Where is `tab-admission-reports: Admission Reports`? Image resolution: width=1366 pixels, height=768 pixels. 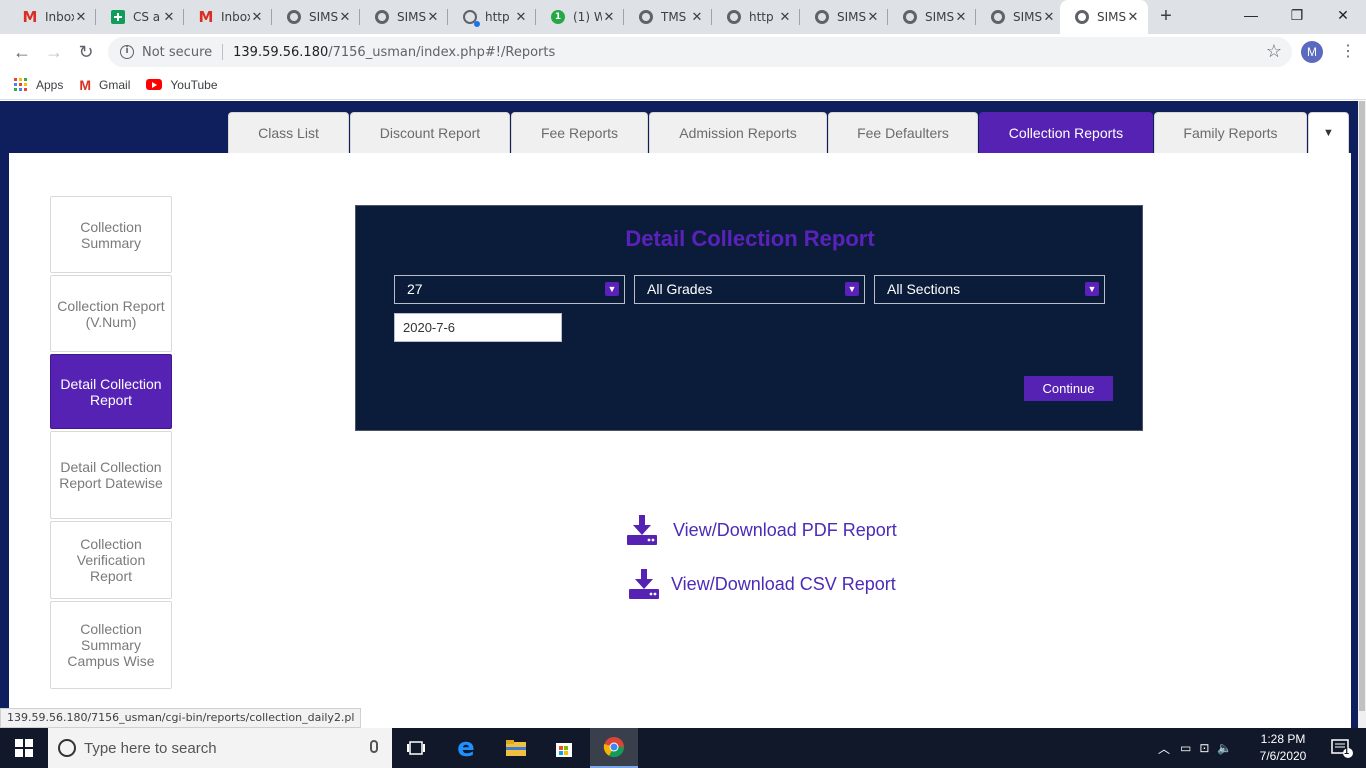 tab-admission-reports: Admission Reports is located at coordinates (738, 132).